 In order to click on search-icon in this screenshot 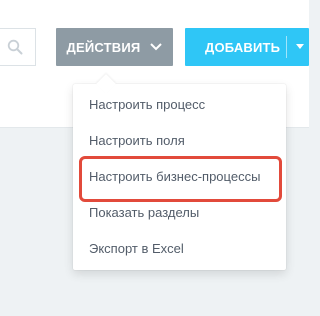, I will do `click(15, 47)`.